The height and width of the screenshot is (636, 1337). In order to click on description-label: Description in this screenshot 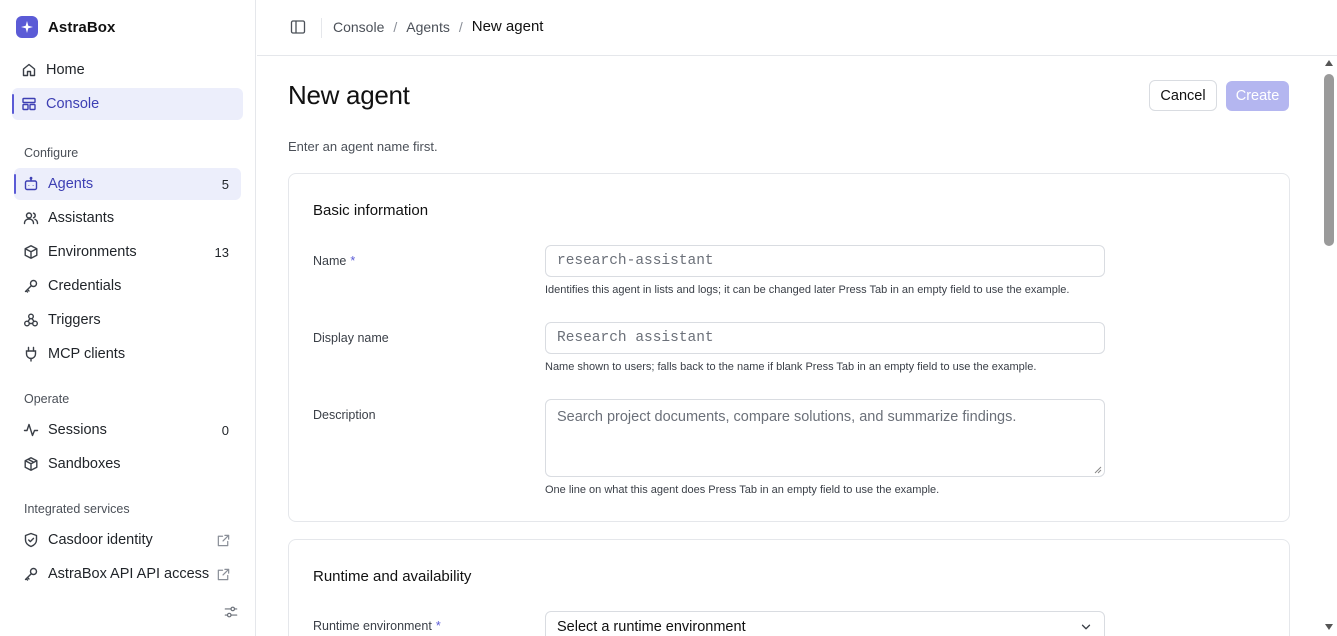, I will do `click(344, 415)`.